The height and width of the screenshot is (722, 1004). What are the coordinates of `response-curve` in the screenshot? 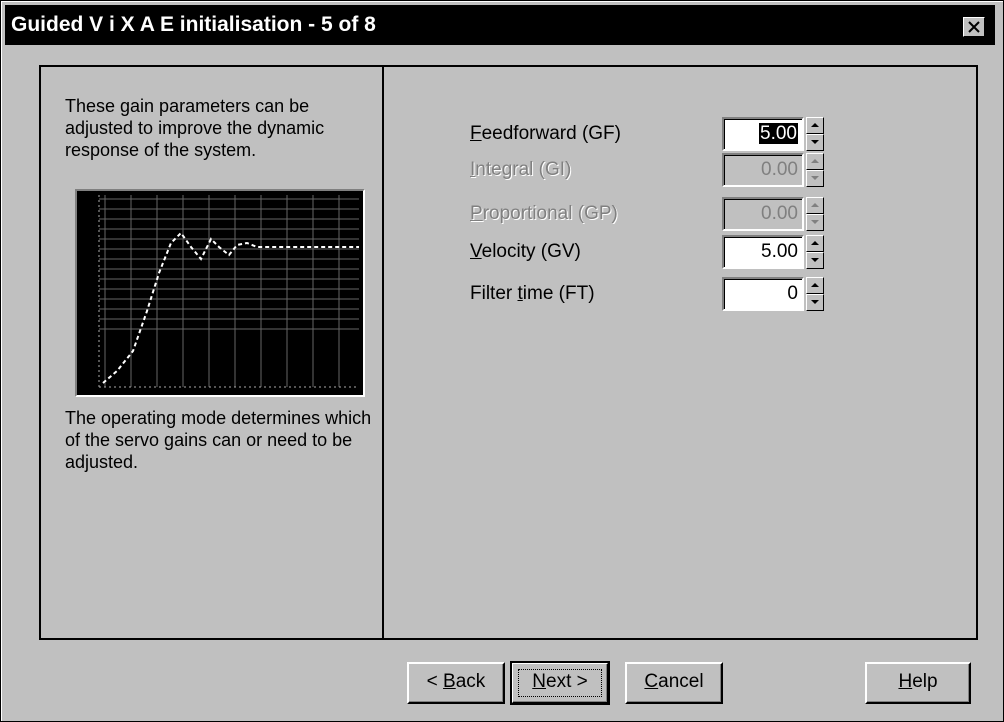 It's located at (230, 307).